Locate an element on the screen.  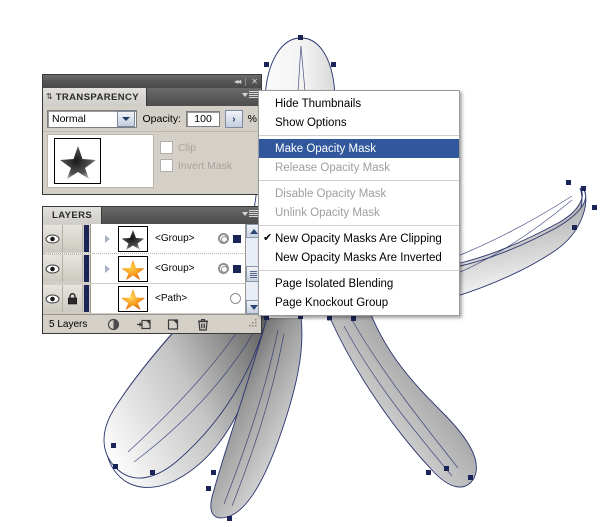
layer-content: <Path> is located at coordinates (168, 298).